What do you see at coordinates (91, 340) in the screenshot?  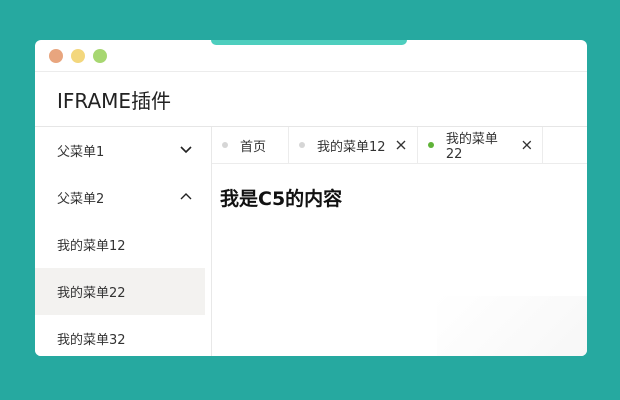 I see `sidebar-item-label: 我的菜单32` at bounding box center [91, 340].